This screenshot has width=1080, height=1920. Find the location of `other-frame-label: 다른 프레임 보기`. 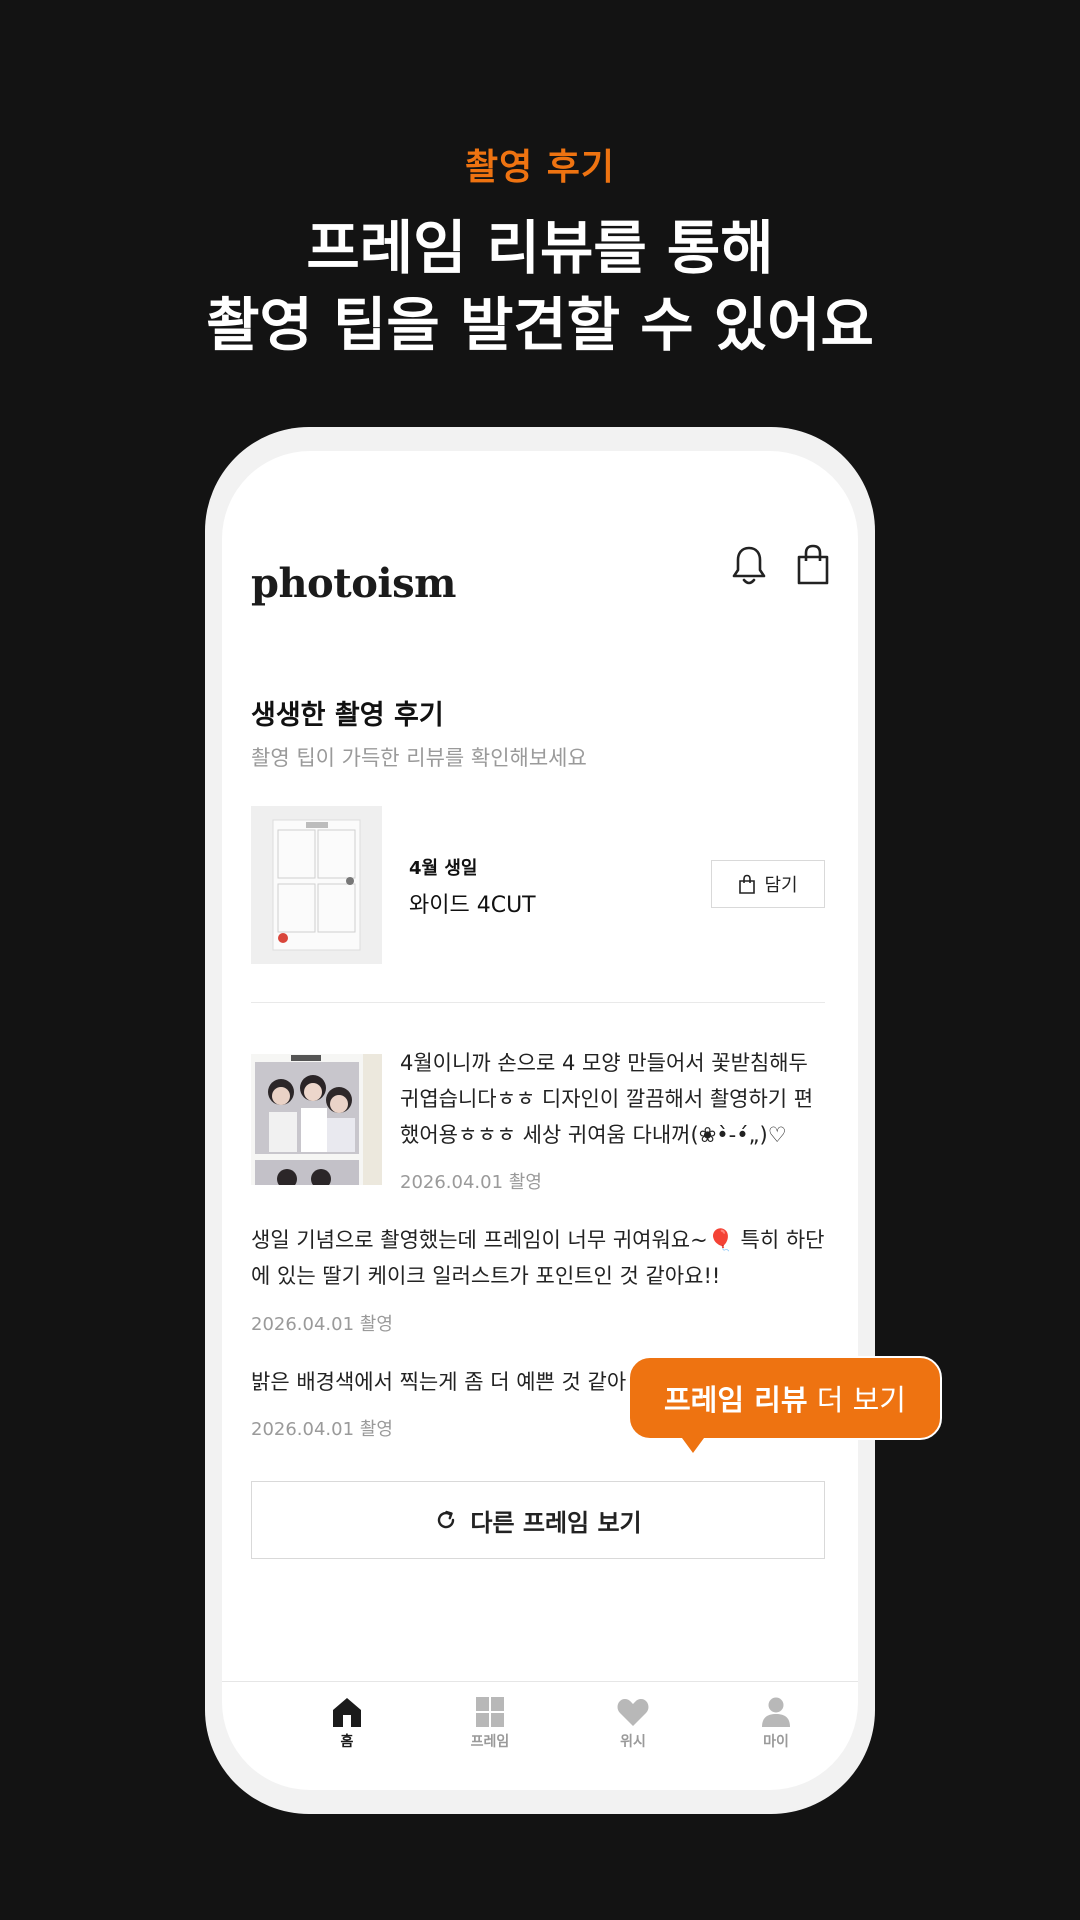

other-frame-label: 다른 프레임 보기 is located at coordinates (556, 1522).